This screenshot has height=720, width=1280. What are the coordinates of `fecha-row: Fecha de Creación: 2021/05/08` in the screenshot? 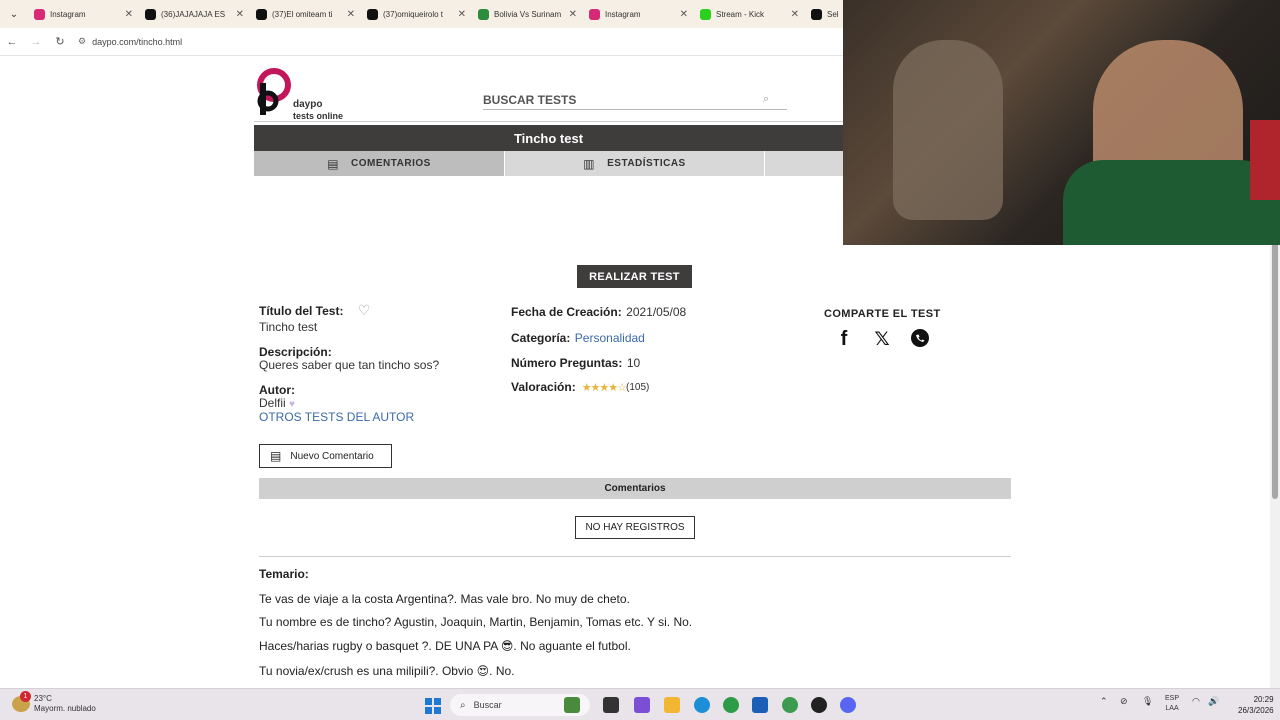 It's located at (598, 312).